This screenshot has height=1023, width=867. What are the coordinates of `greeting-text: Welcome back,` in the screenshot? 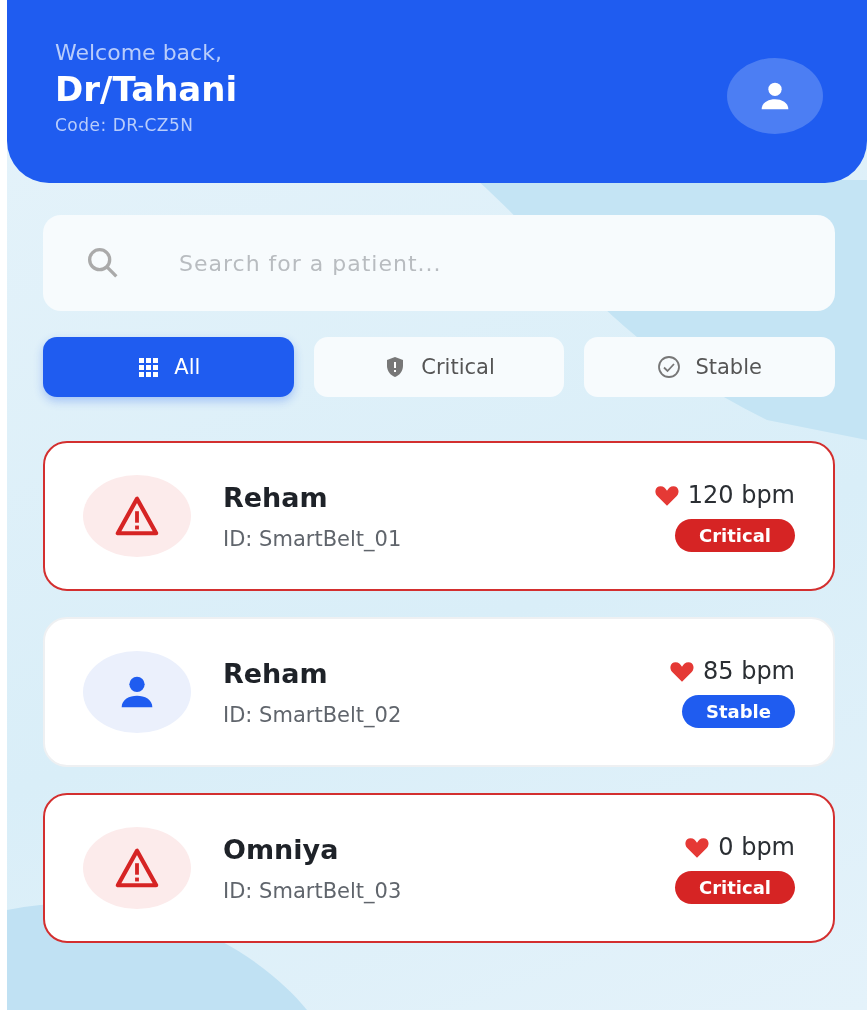 It's located at (139, 52).